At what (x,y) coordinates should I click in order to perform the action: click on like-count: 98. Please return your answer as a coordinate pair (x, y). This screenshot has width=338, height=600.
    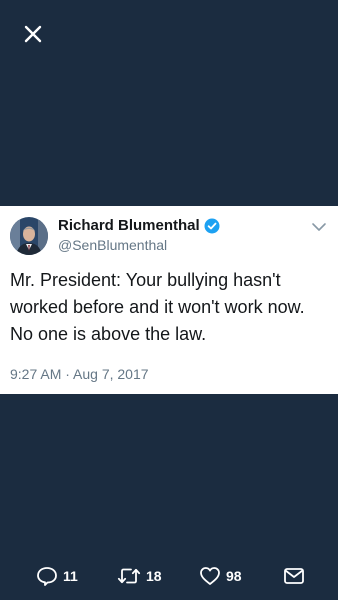
    Looking at the image, I should click on (234, 576).